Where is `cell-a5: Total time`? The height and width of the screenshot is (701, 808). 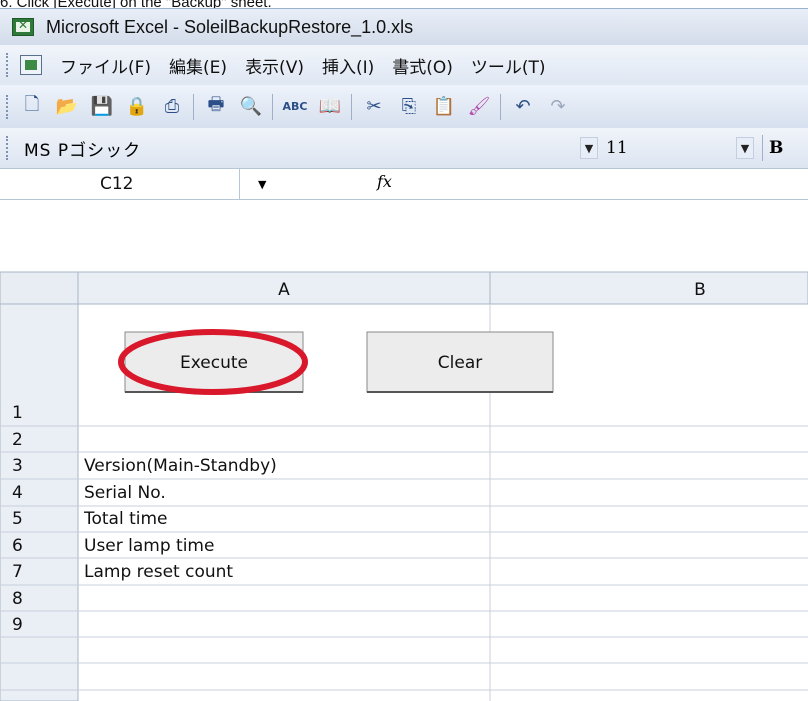 cell-a5: Total time is located at coordinates (125, 519).